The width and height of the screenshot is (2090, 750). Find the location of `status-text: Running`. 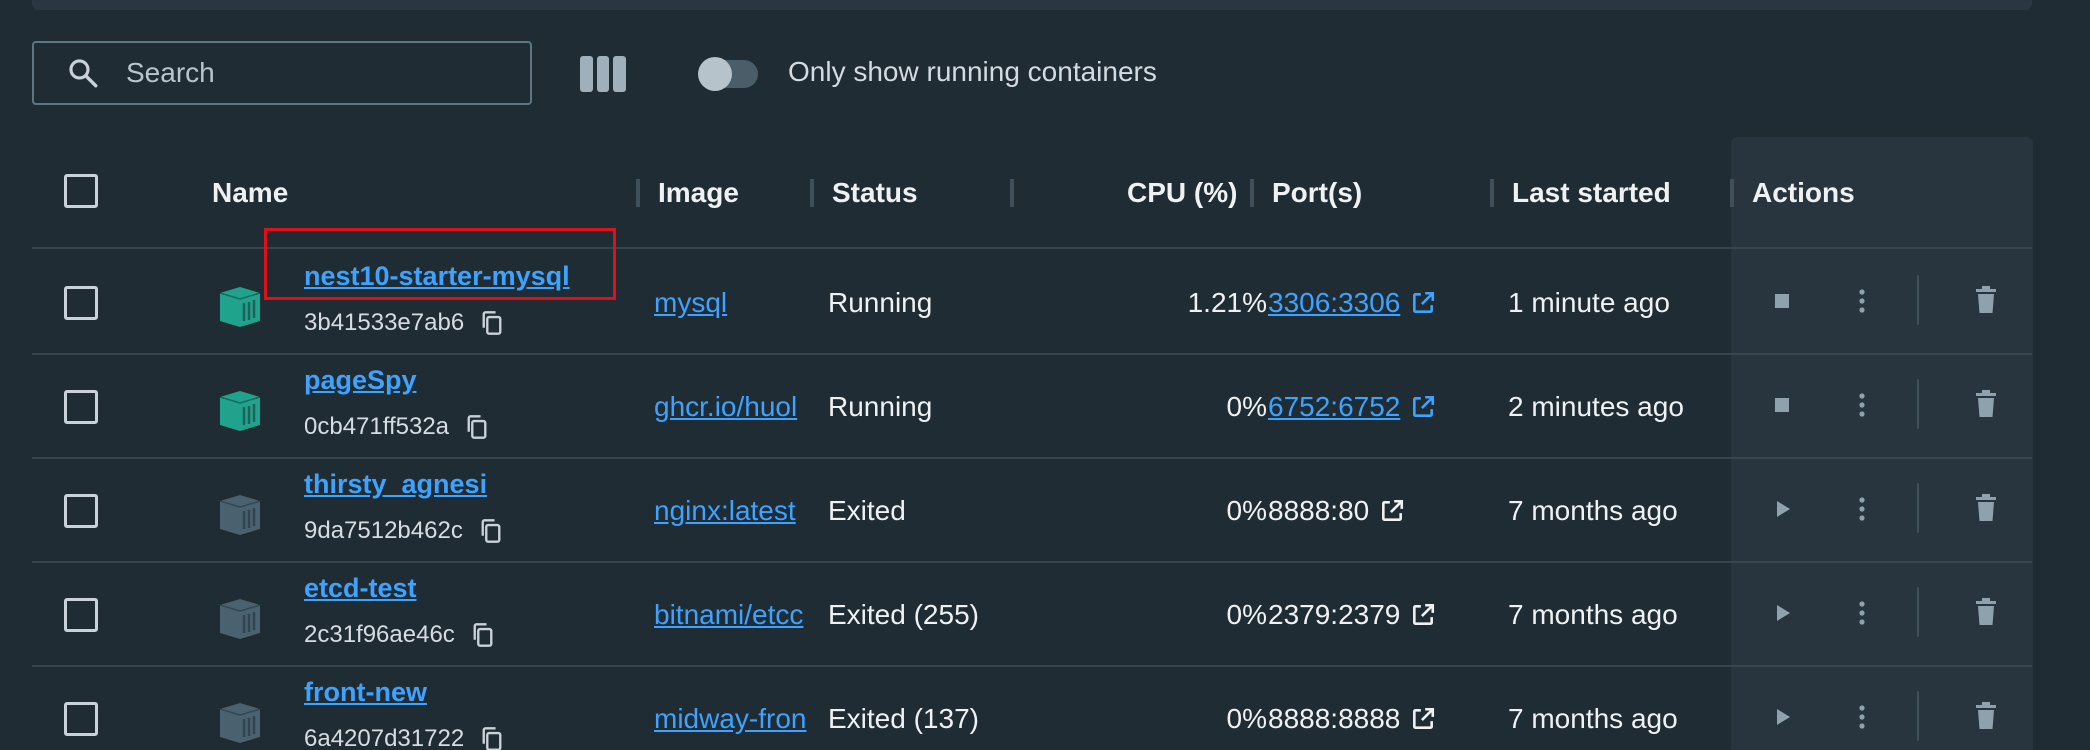

status-text: Running is located at coordinates (880, 302).